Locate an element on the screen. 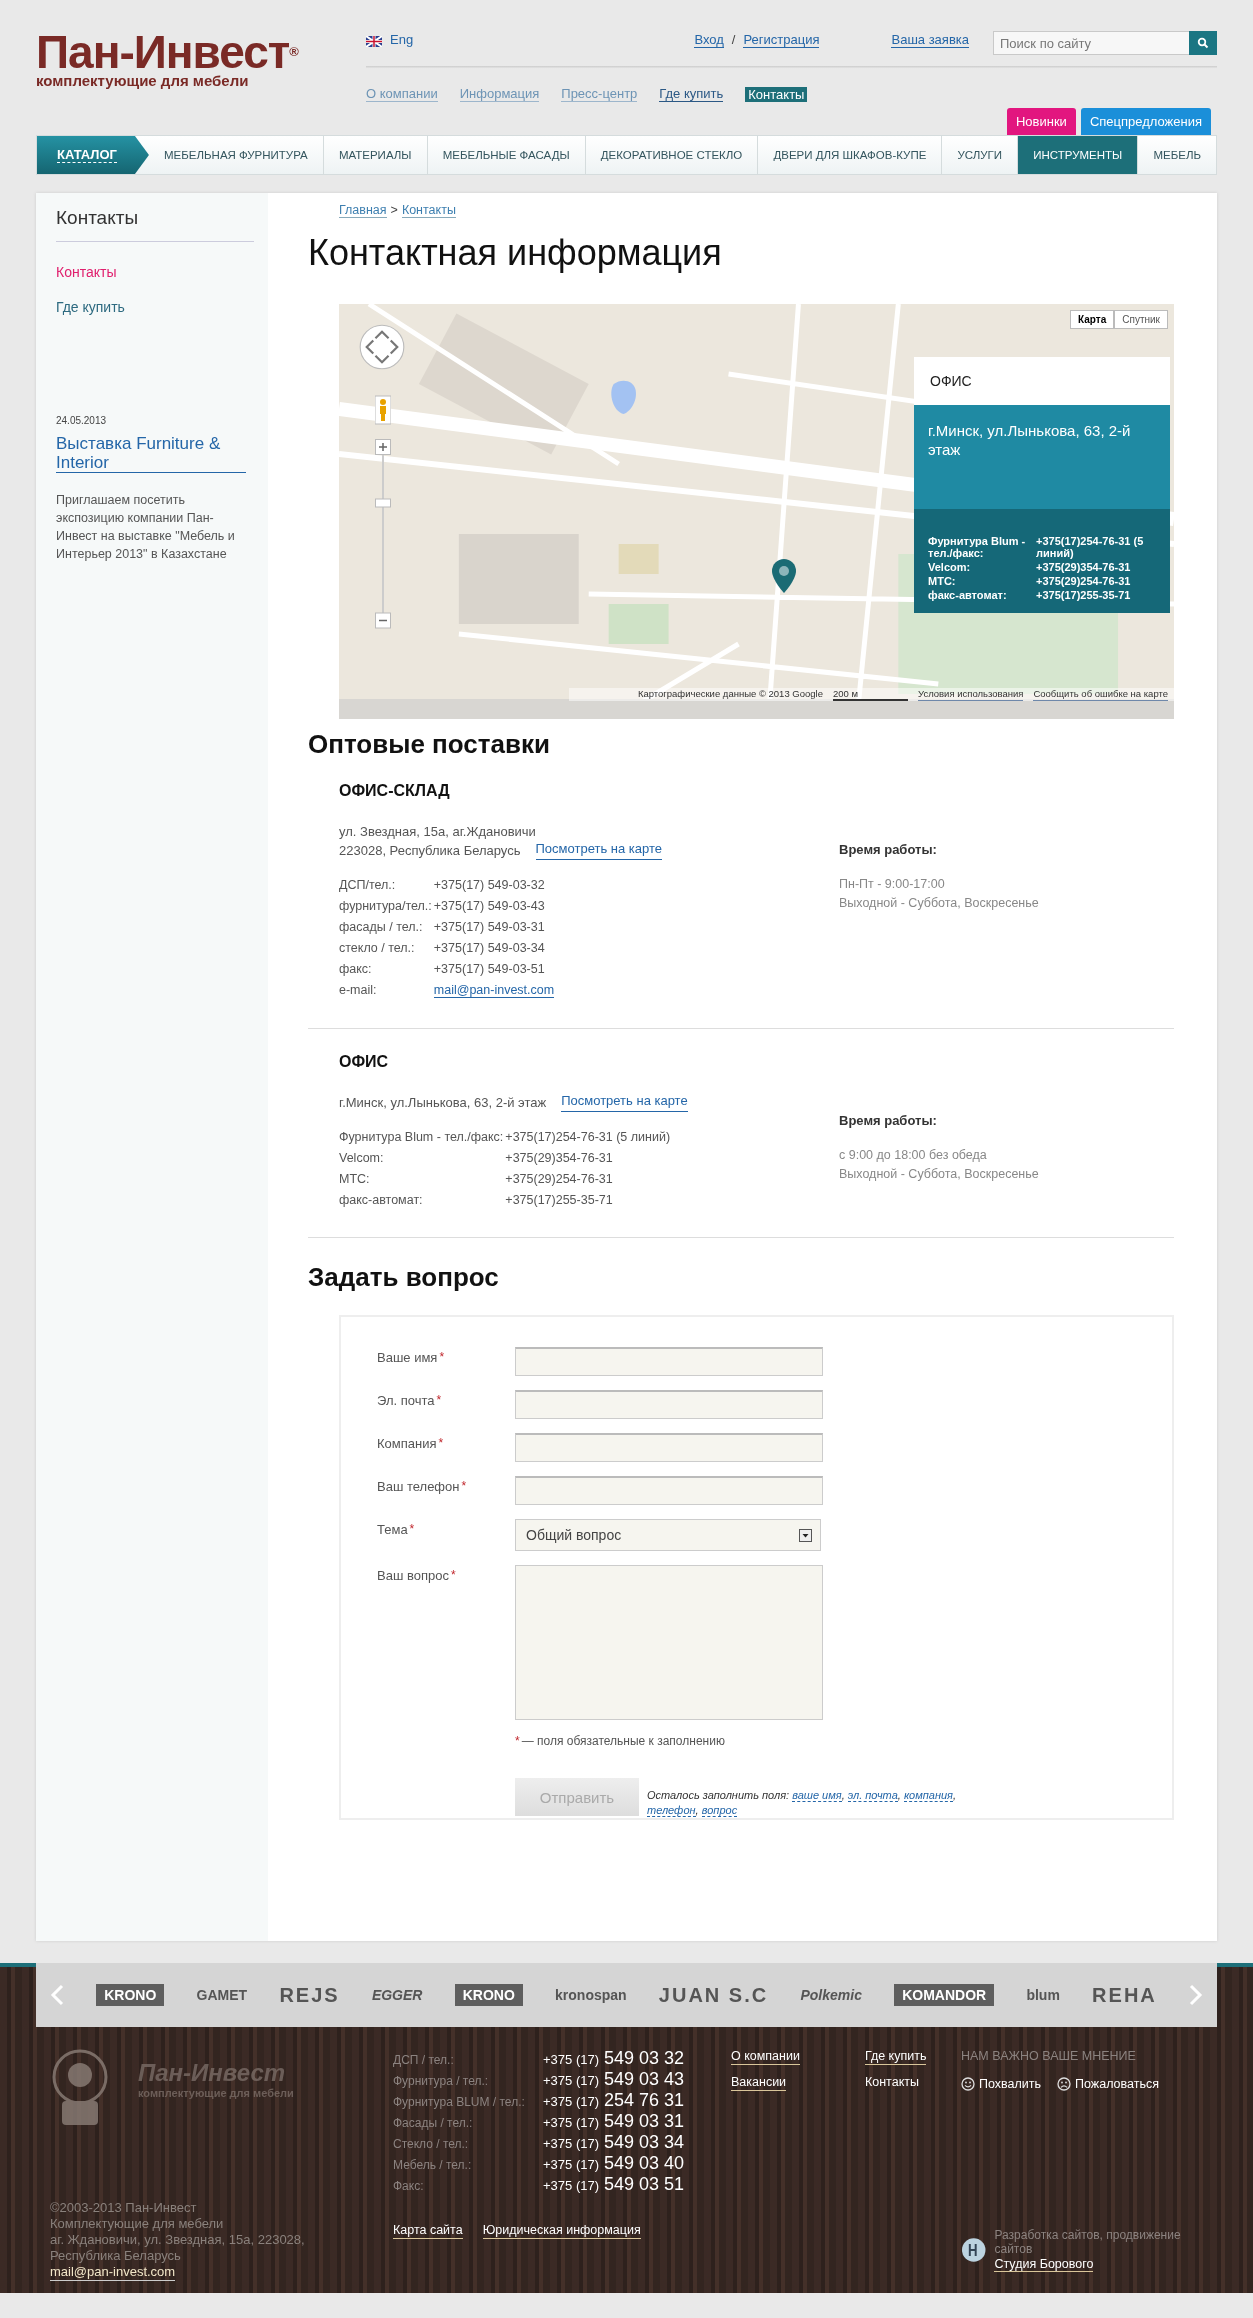 The width and height of the screenshot is (1253, 2318). map-type-button: Спутник is located at coordinates (1141, 319).